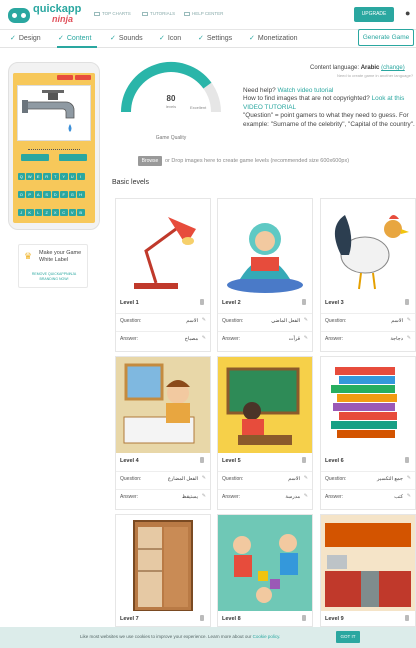 The width and height of the screenshot is (416, 648). Describe the element at coordinates (54, 277) in the screenshot. I see `remove-branding-link: REMOVE QUICKAPPNINJA BRANDING NOW!` at that location.